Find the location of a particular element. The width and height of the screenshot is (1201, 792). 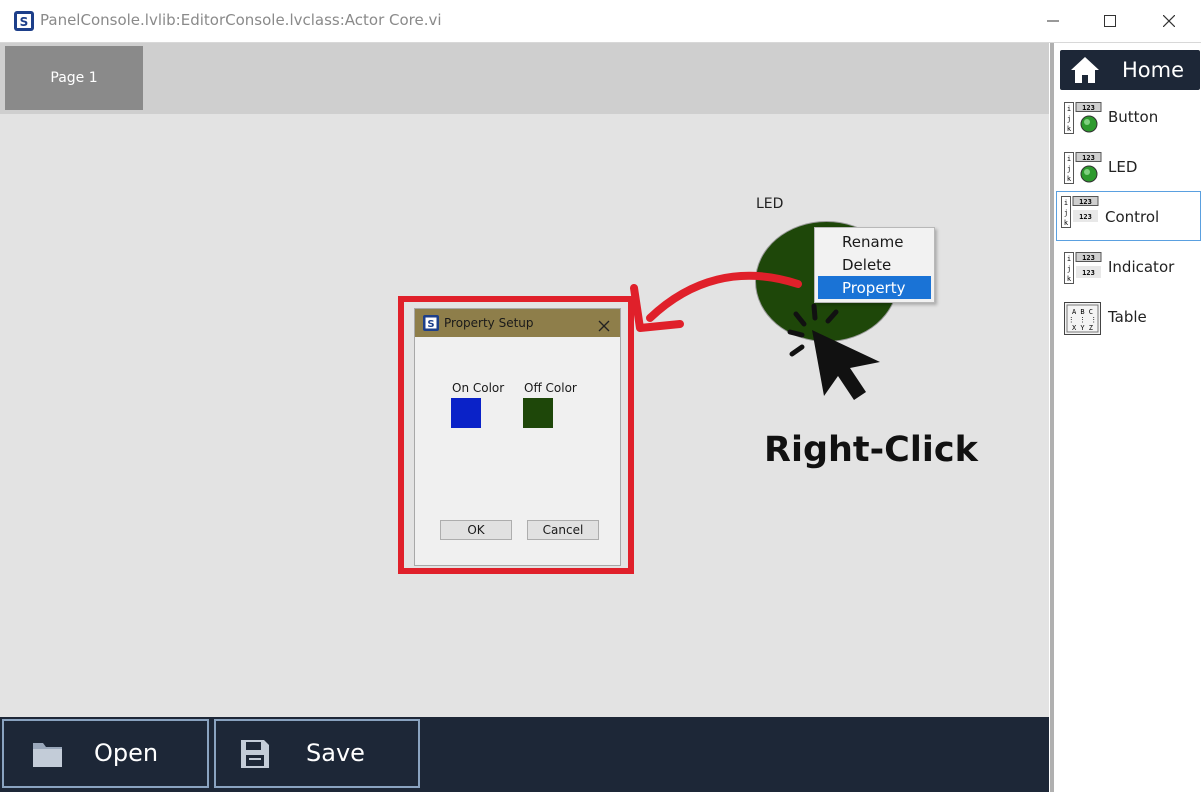

menu-item-label: Property is located at coordinates (874, 288).